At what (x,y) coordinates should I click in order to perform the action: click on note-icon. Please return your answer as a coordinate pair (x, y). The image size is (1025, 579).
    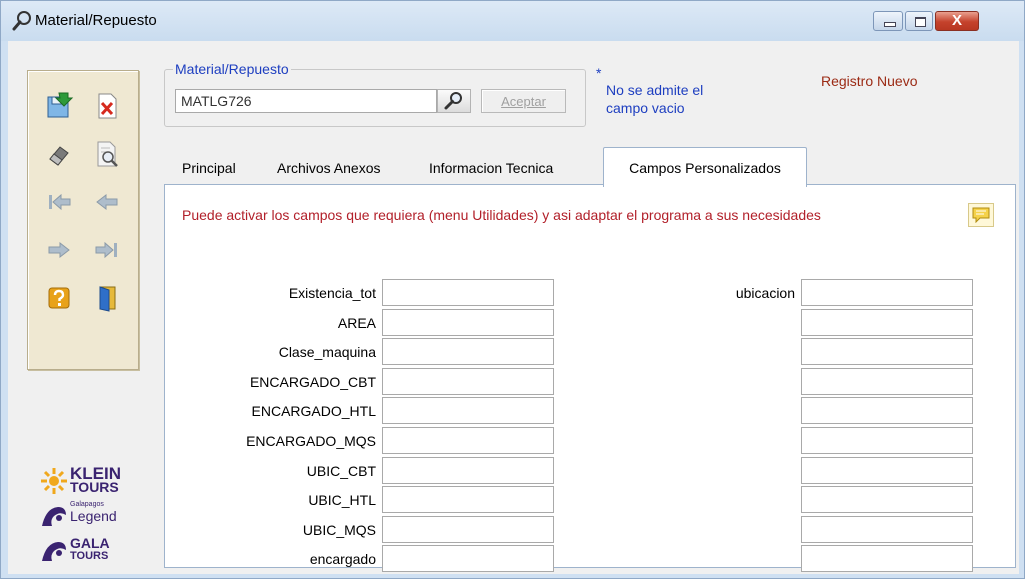
    Looking at the image, I should click on (981, 215).